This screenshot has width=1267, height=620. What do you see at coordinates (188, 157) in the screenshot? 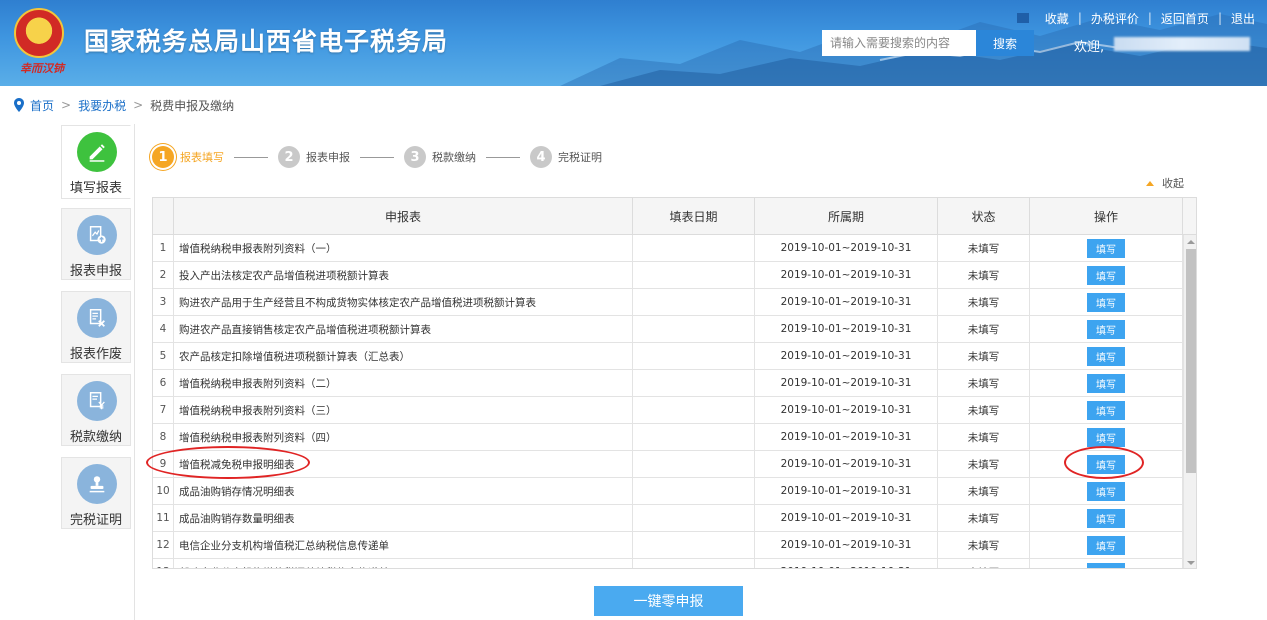
I see `step-fill-report: 1 报表填写` at bounding box center [188, 157].